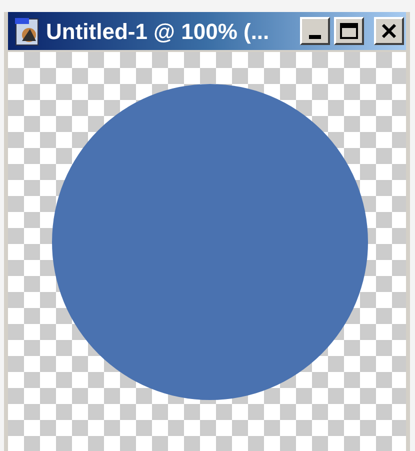  I want to click on maximize-icon, so click(349, 31).